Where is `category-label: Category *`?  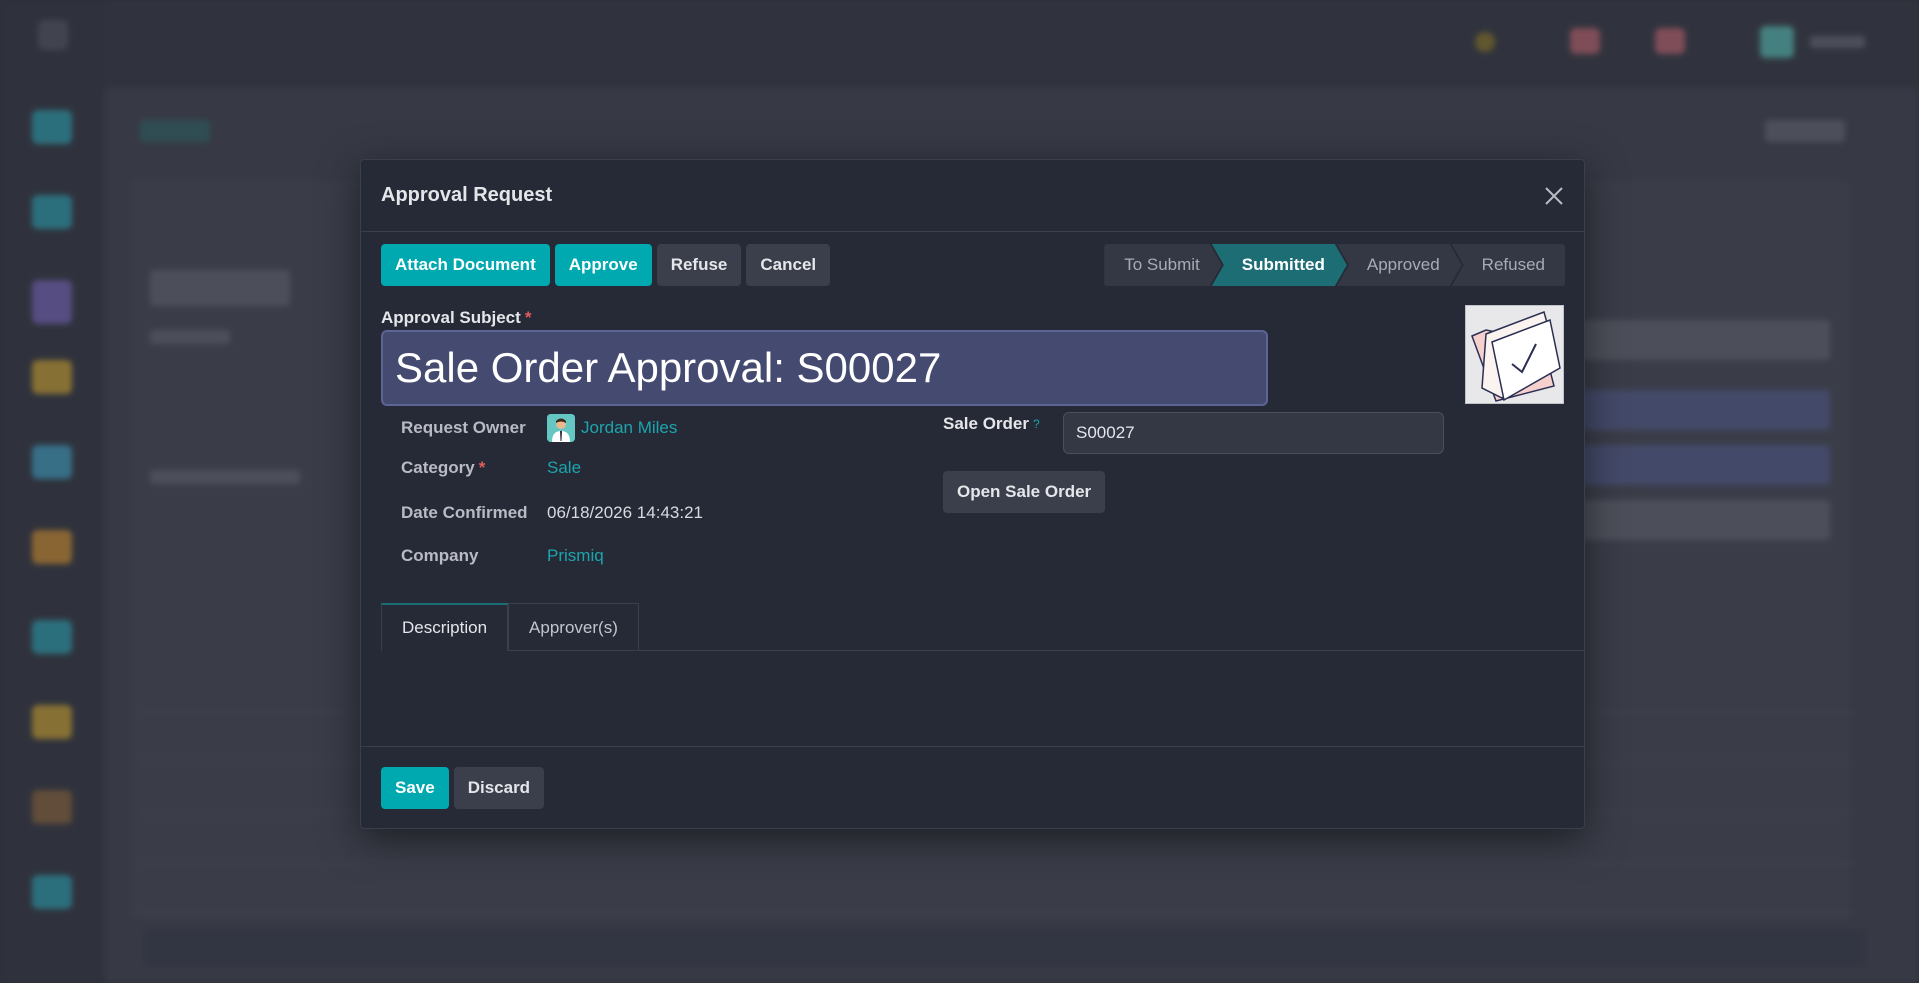 category-label: Category * is located at coordinates (474, 468).